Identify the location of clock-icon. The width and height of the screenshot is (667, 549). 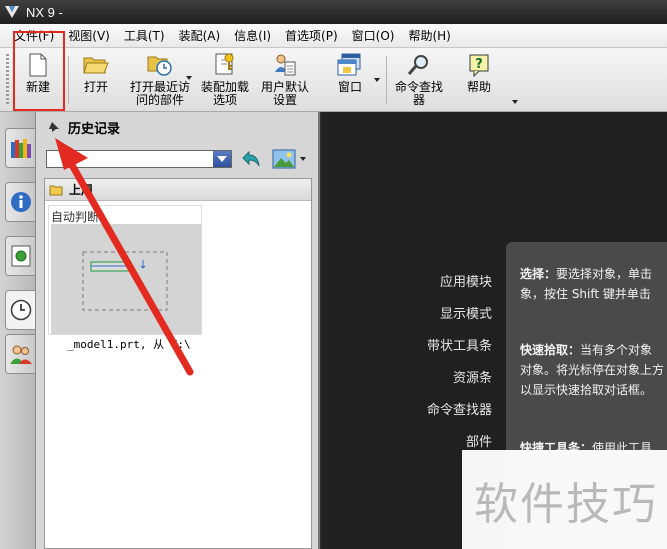
(20, 310).